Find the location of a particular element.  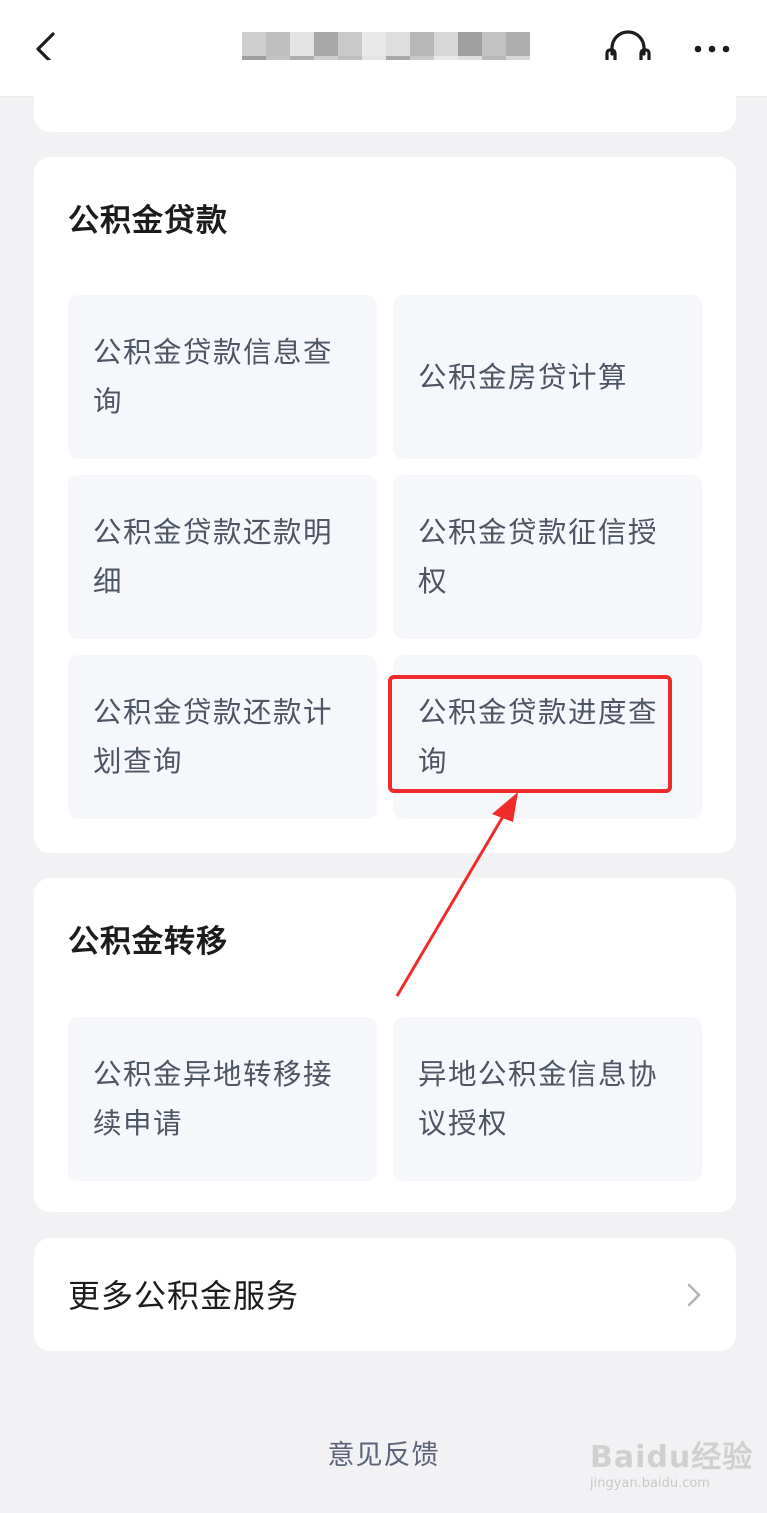

previous-card is located at coordinates (385, 96).